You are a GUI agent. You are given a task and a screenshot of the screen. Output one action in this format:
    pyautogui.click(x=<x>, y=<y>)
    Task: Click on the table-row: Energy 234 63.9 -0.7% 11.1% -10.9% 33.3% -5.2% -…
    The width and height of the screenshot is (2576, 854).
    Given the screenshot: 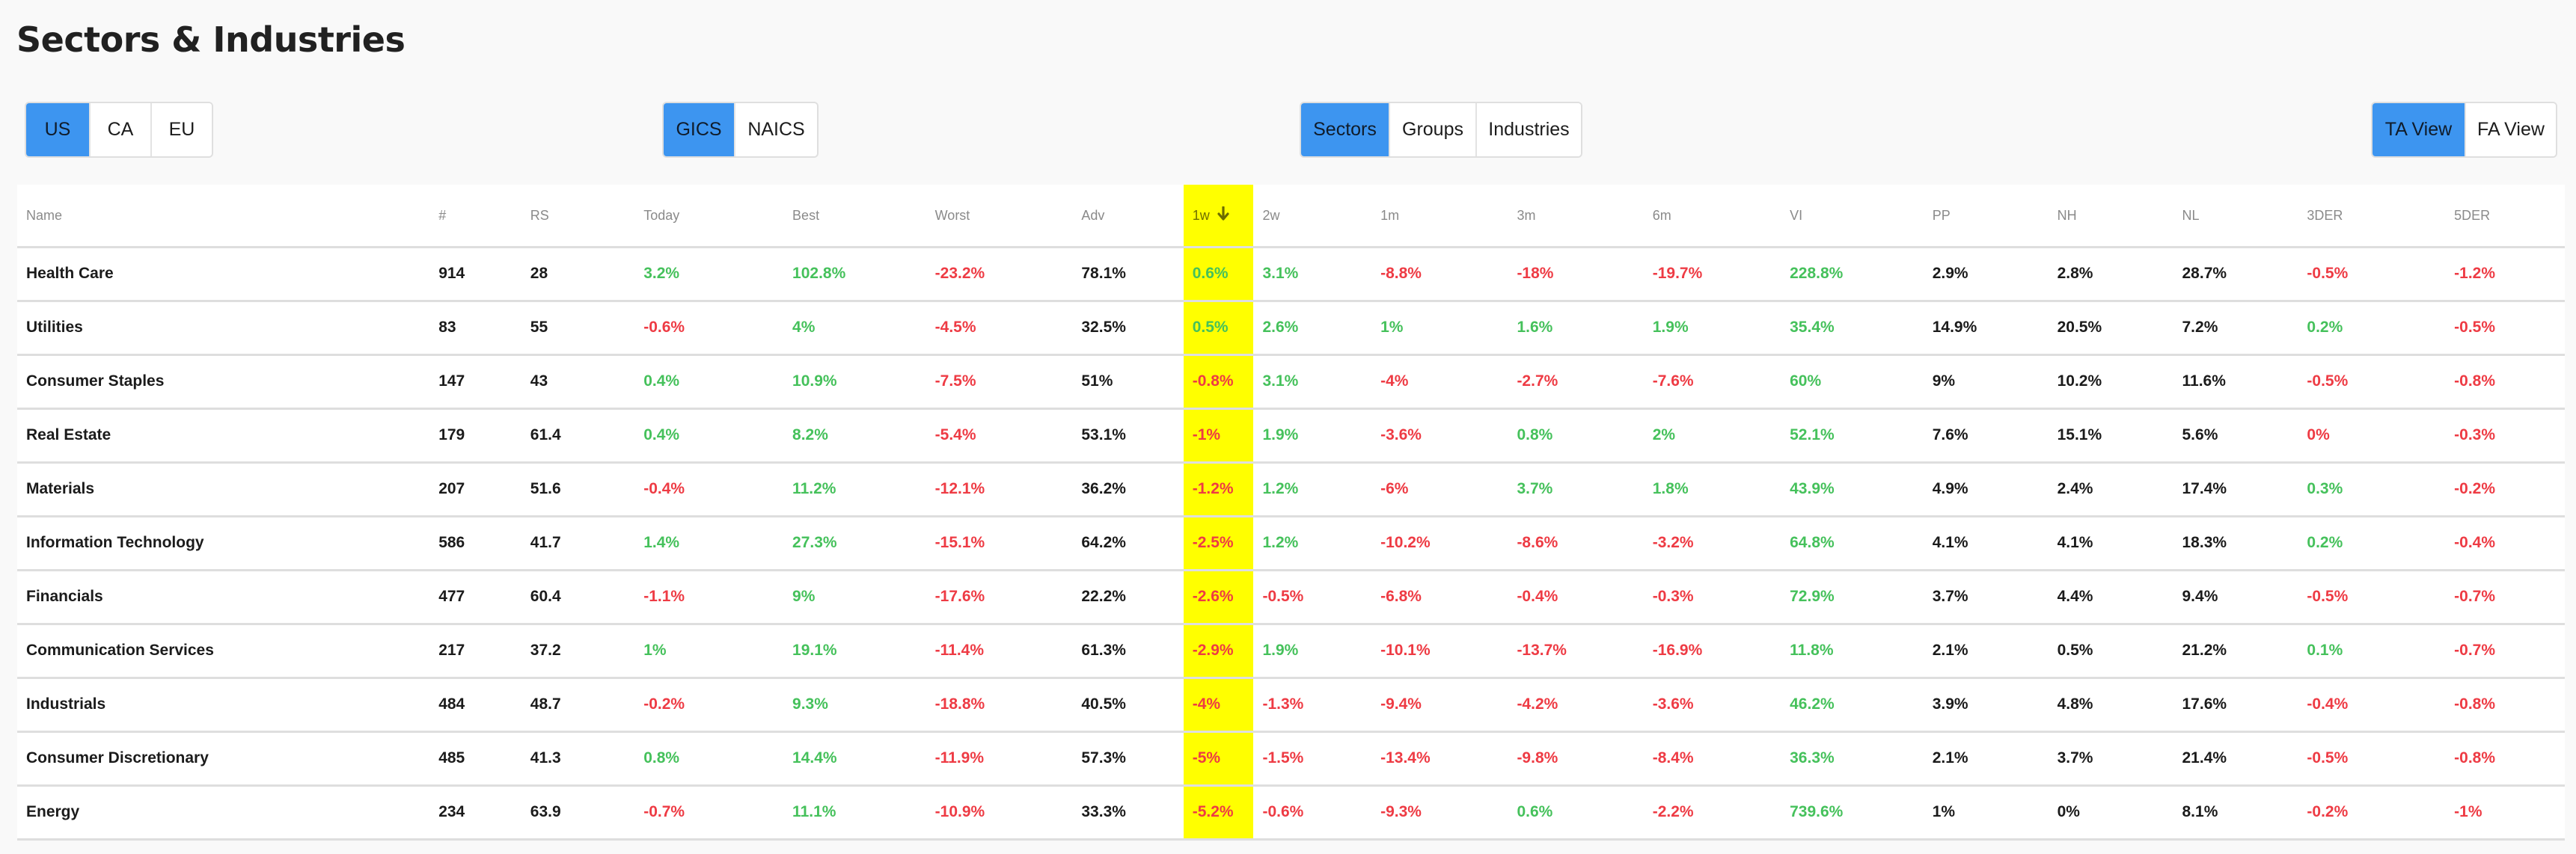 What is the action you would take?
    pyautogui.click(x=1291, y=813)
    